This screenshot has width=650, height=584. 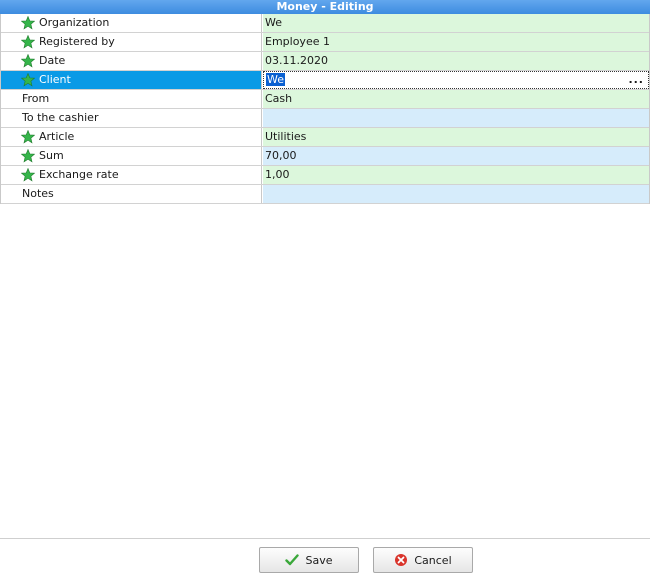 I want to click on field-label-notes: Notes, so click(x=131, y=194).